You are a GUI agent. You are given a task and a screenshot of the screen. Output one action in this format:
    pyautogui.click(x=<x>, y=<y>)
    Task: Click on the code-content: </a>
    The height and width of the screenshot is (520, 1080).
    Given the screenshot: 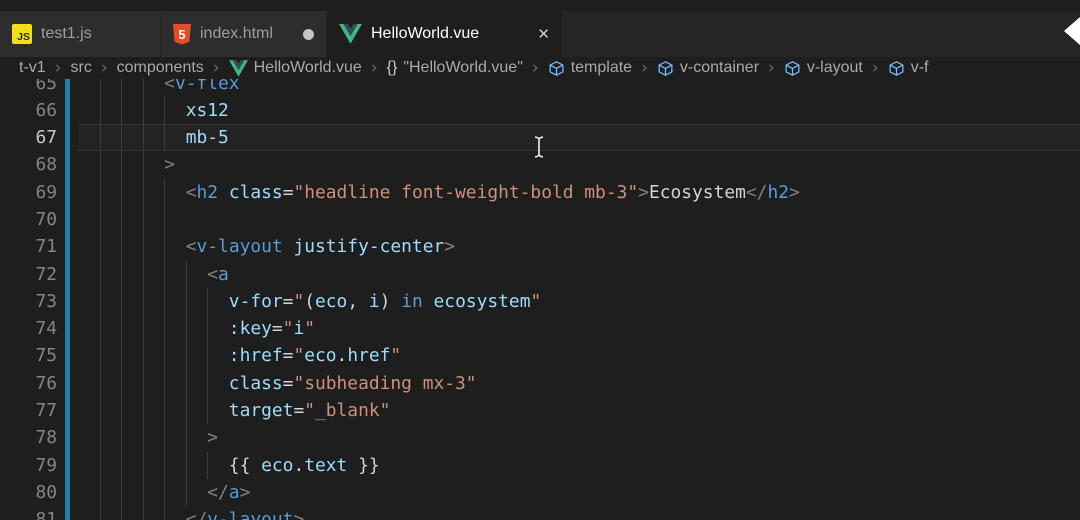 What is the action you would take?
    pyautogui.click(x=579, y=492)
    